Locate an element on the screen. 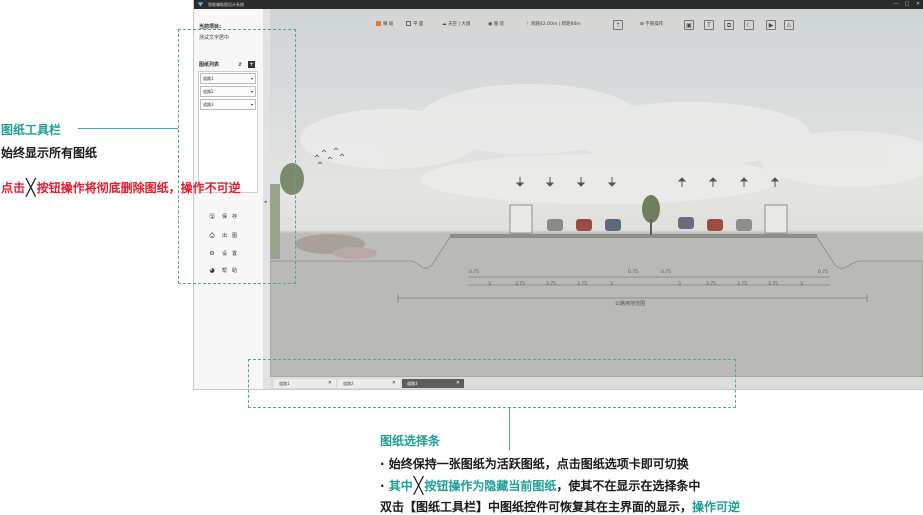 The image size is (923, 515). range-label: 公路用地范围 is located at coordinates (630, 303).